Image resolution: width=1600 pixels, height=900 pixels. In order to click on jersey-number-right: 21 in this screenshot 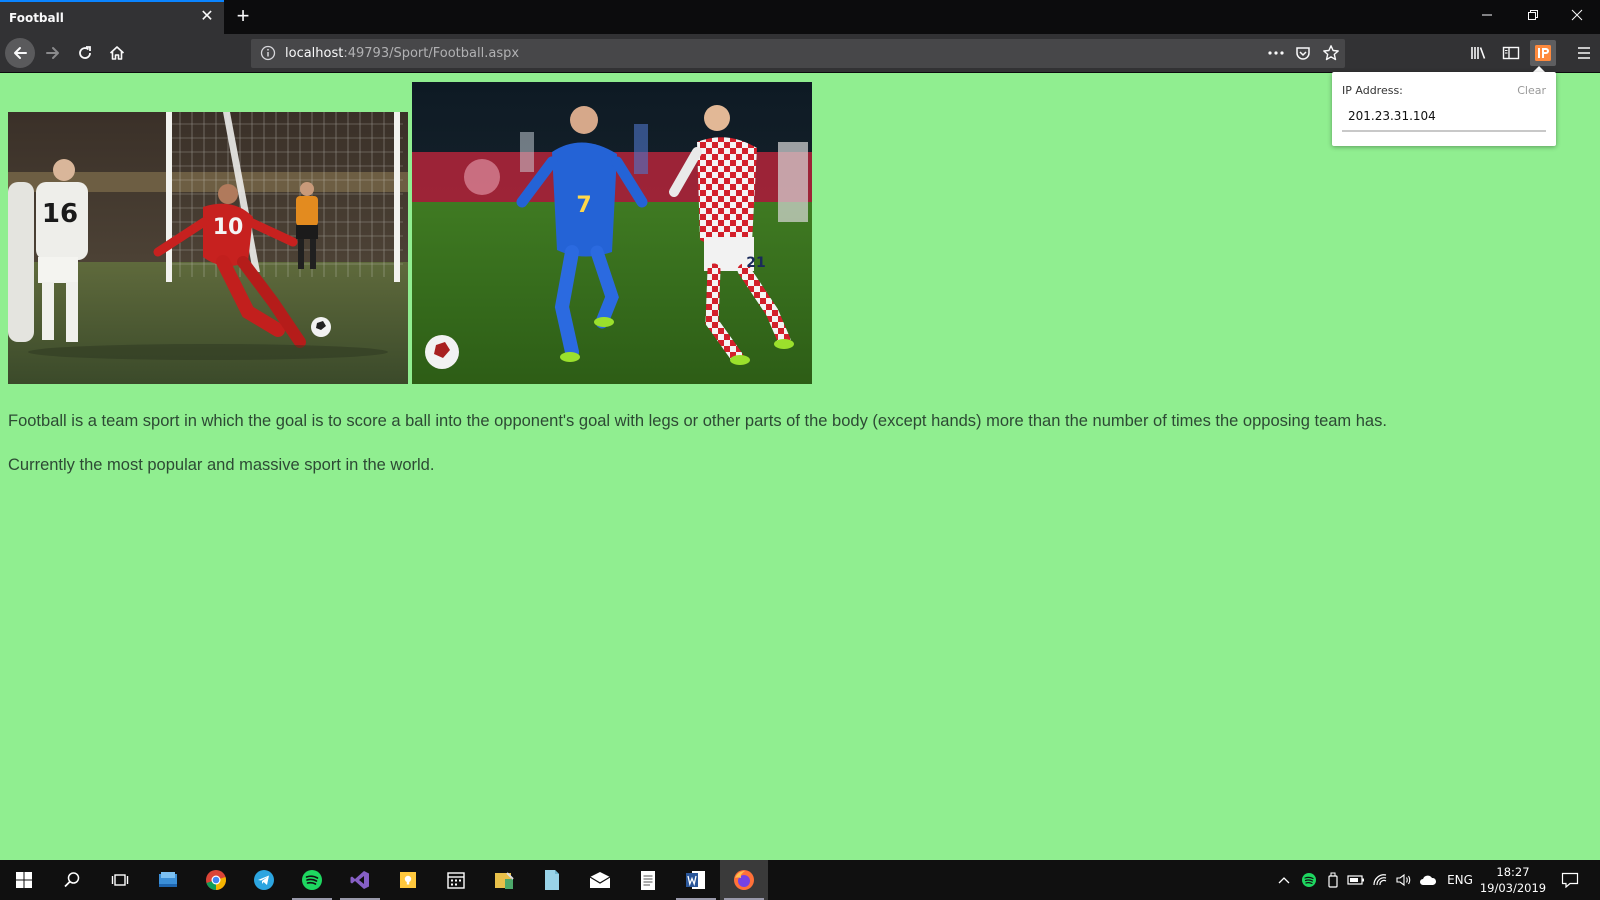, I will do `click(755, 263)`.